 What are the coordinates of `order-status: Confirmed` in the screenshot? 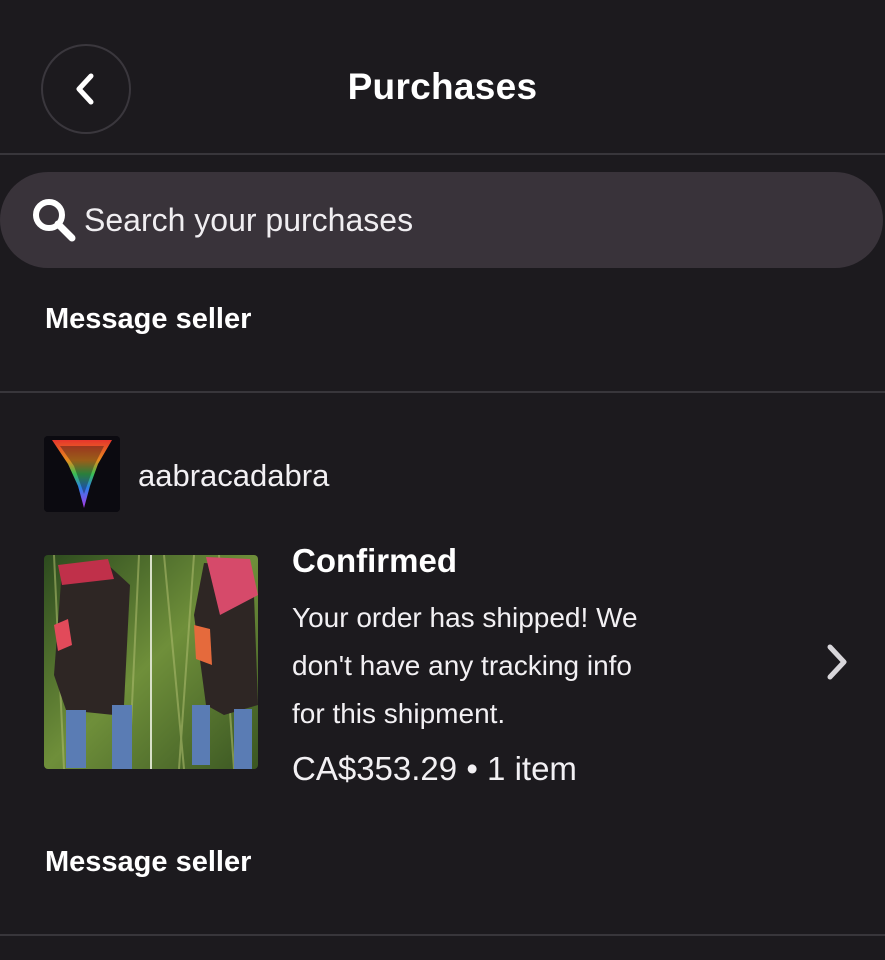 It's located at (374, 560).